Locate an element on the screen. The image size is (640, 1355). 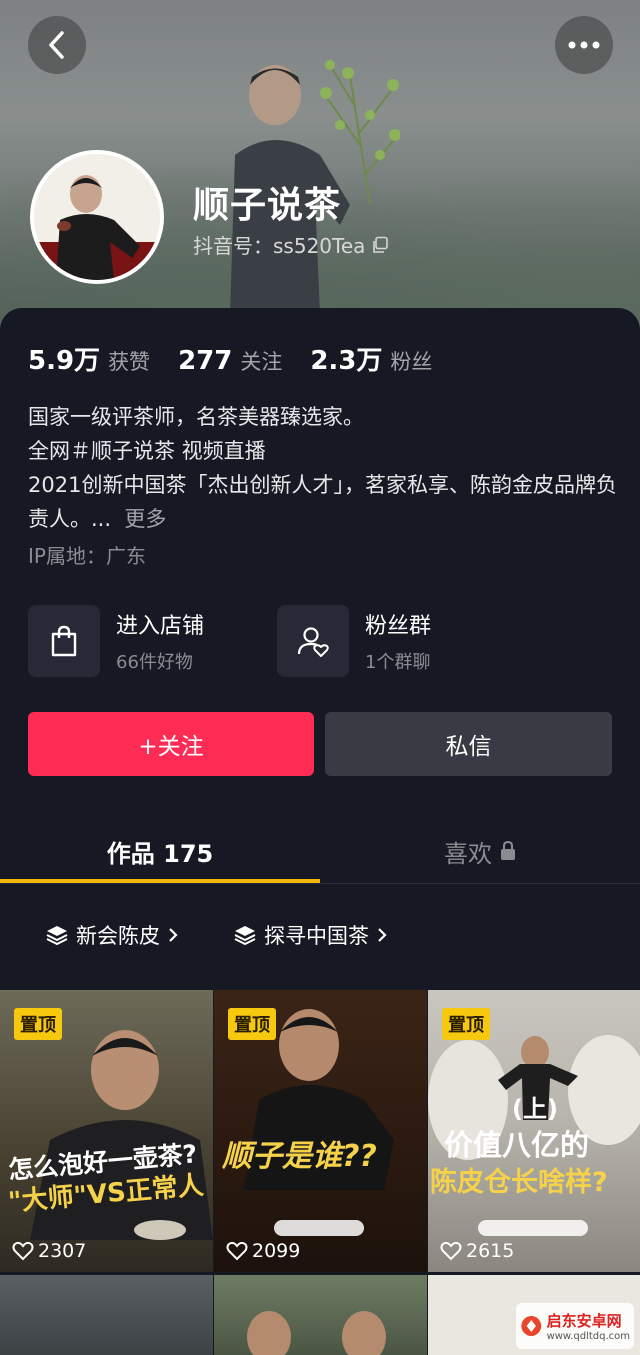
content-tabs: 作品 175 喜欢 is located at coordinates (320, 852).